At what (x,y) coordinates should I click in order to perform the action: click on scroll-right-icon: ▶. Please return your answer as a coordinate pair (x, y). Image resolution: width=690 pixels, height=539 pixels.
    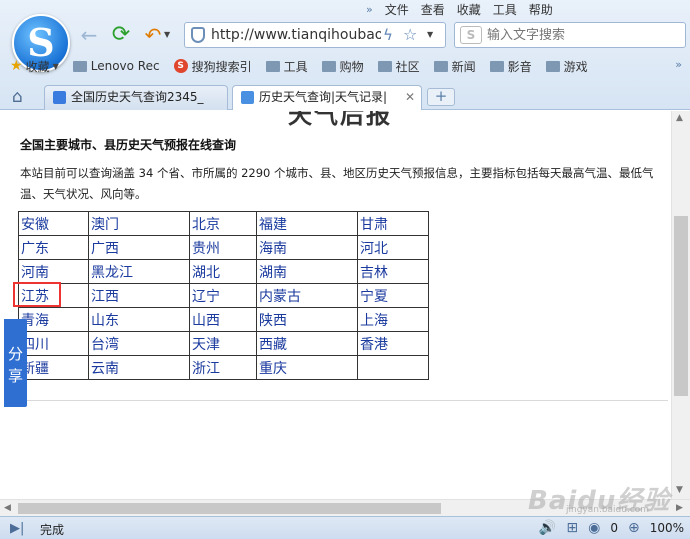
    Looking at the image, I should click on (679, 508).